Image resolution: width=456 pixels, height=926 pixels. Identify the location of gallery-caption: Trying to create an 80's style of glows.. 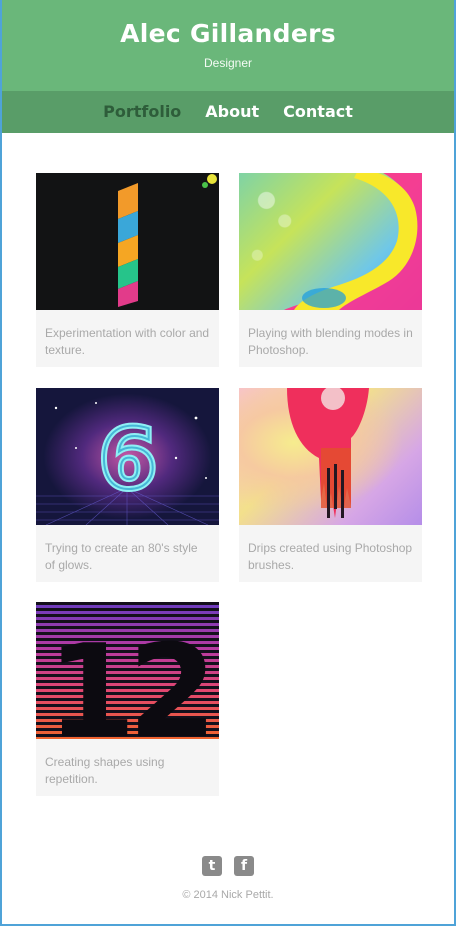
(121, 556).